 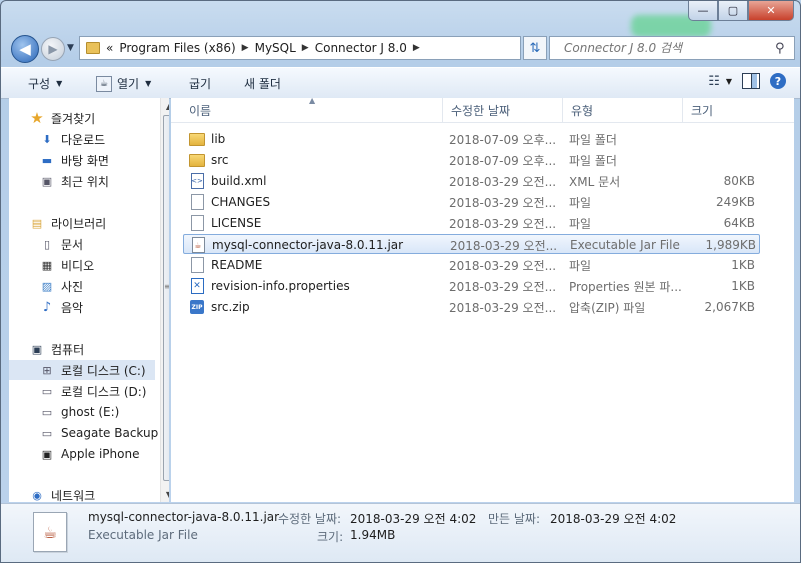 What do you see at coordinates (751, 81) in the screenshot?
I see `preview-pane-icon` at bounding box center [751, 81].